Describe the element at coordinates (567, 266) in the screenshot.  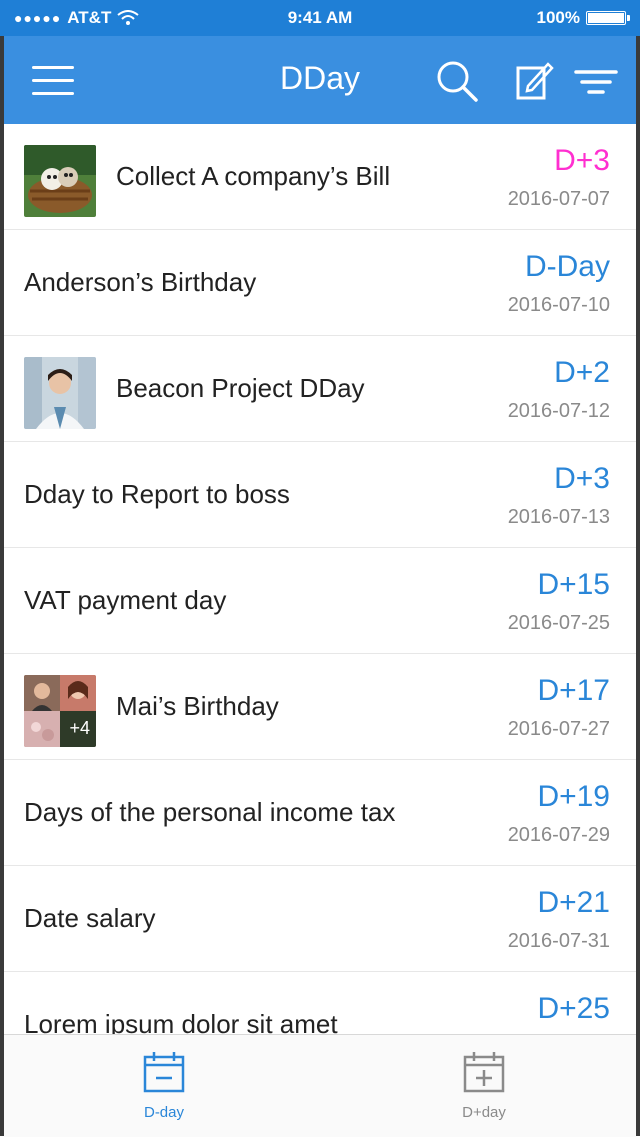
I see `item-countdown-badge: D-Day` at that location.